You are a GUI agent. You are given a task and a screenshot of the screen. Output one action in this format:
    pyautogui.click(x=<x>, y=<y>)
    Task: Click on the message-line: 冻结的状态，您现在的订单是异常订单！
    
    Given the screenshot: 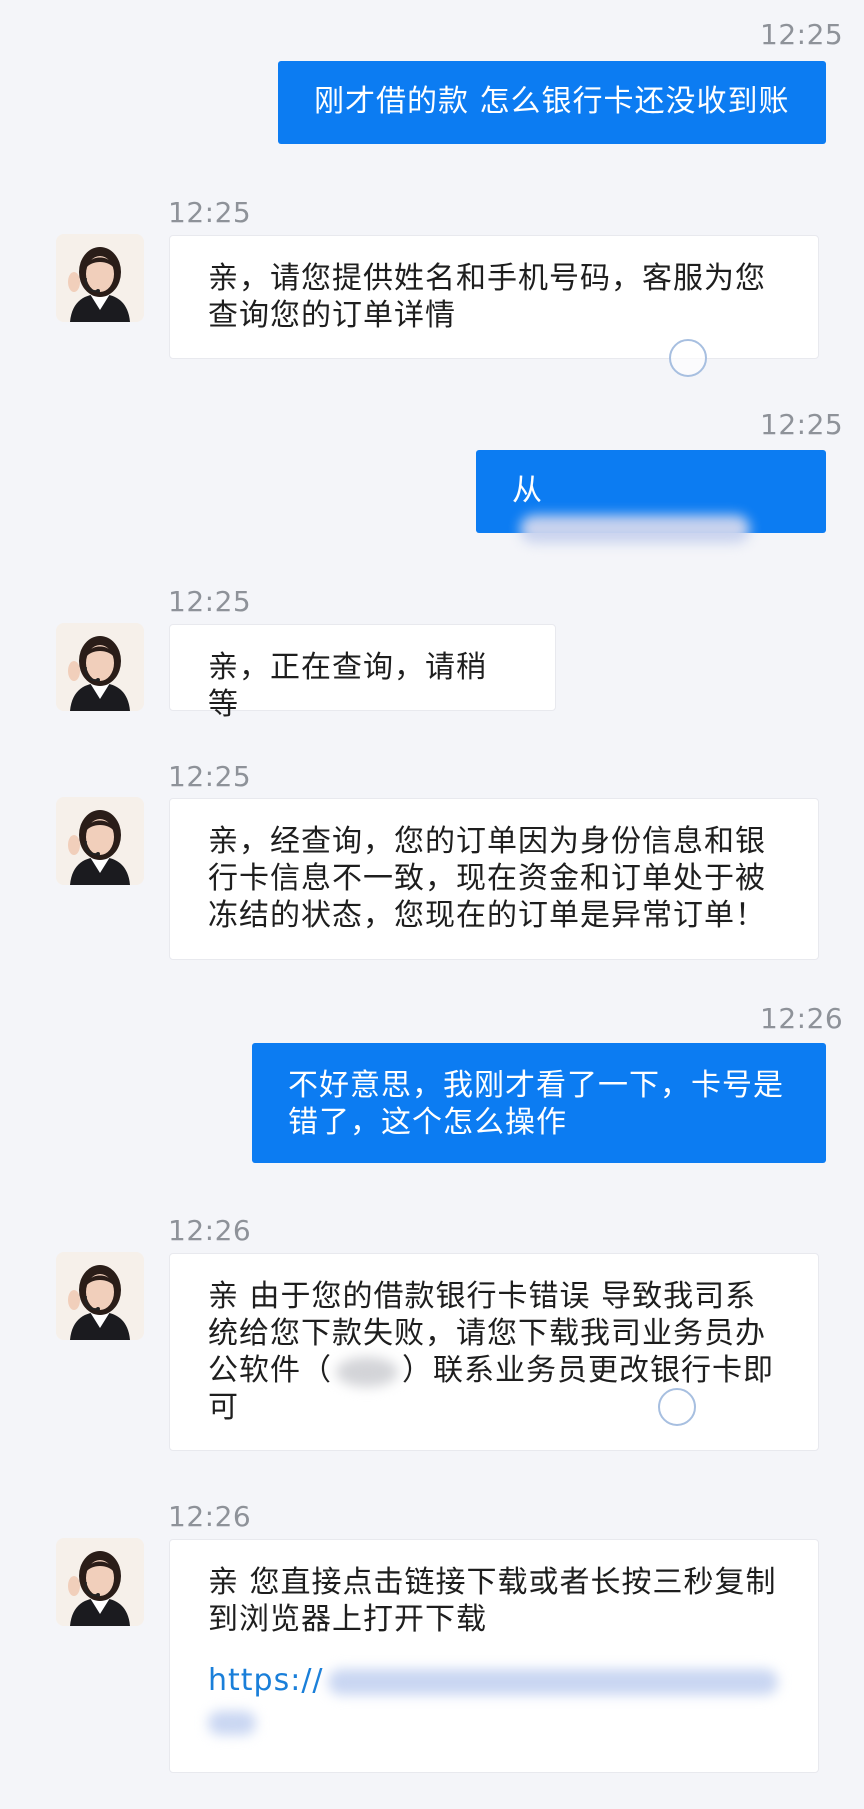 What is the action you would take?
    pyautogui.click(x=487, y=915)
    